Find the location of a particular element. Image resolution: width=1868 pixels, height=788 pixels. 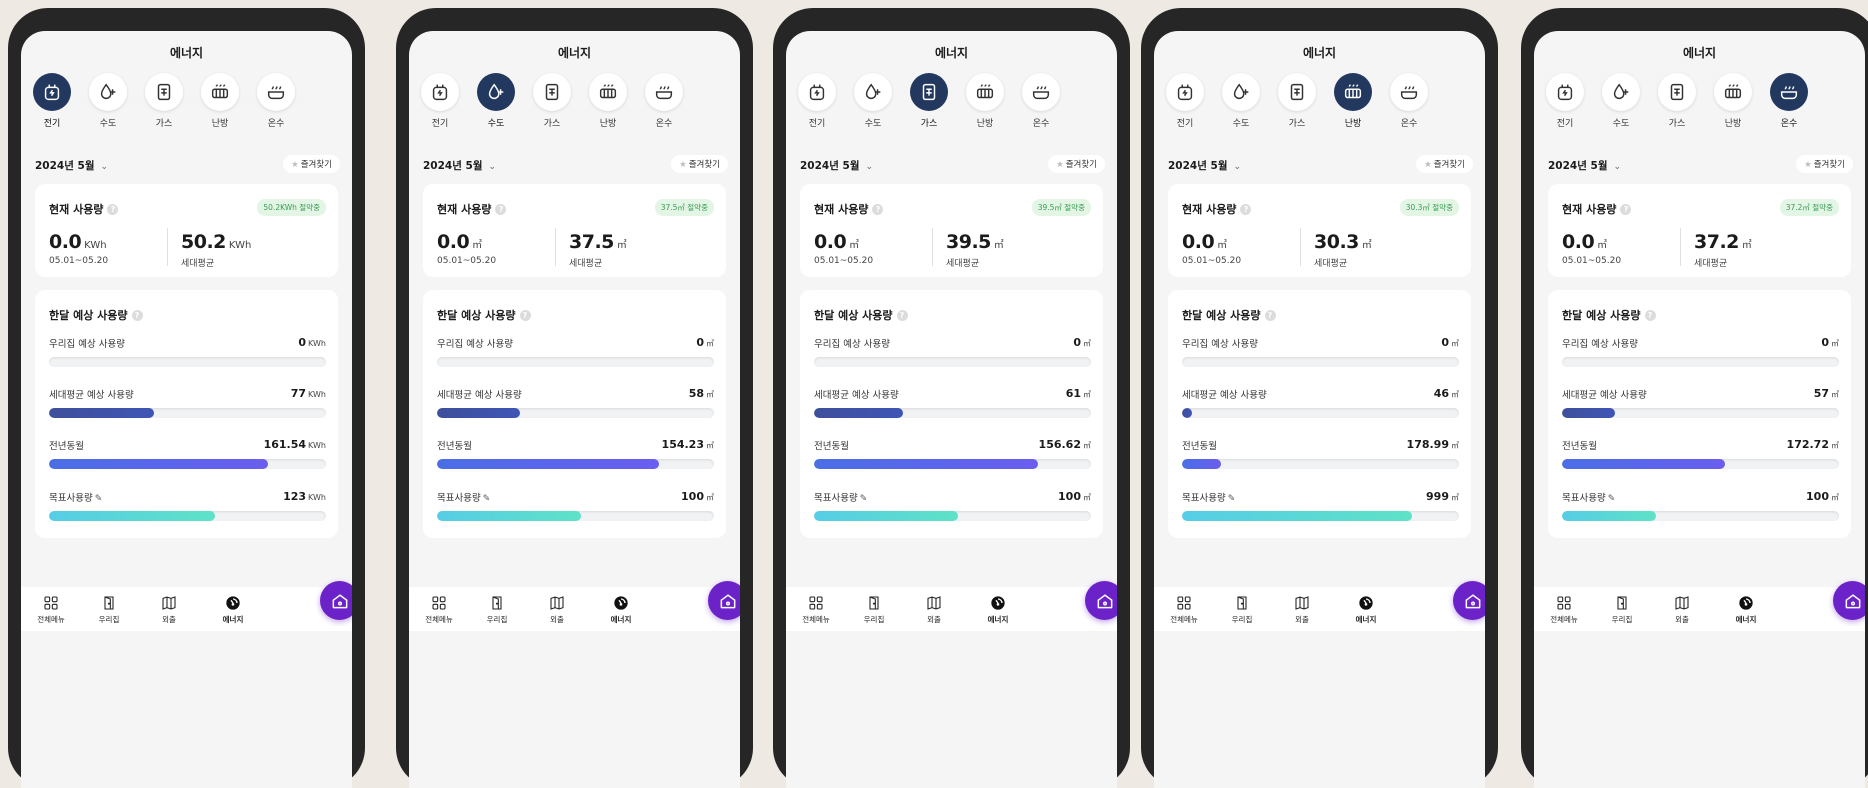

bottom-tab-bar: 전체메뉴 우리집 외출 에너지 is located at coordinates (574, 609).